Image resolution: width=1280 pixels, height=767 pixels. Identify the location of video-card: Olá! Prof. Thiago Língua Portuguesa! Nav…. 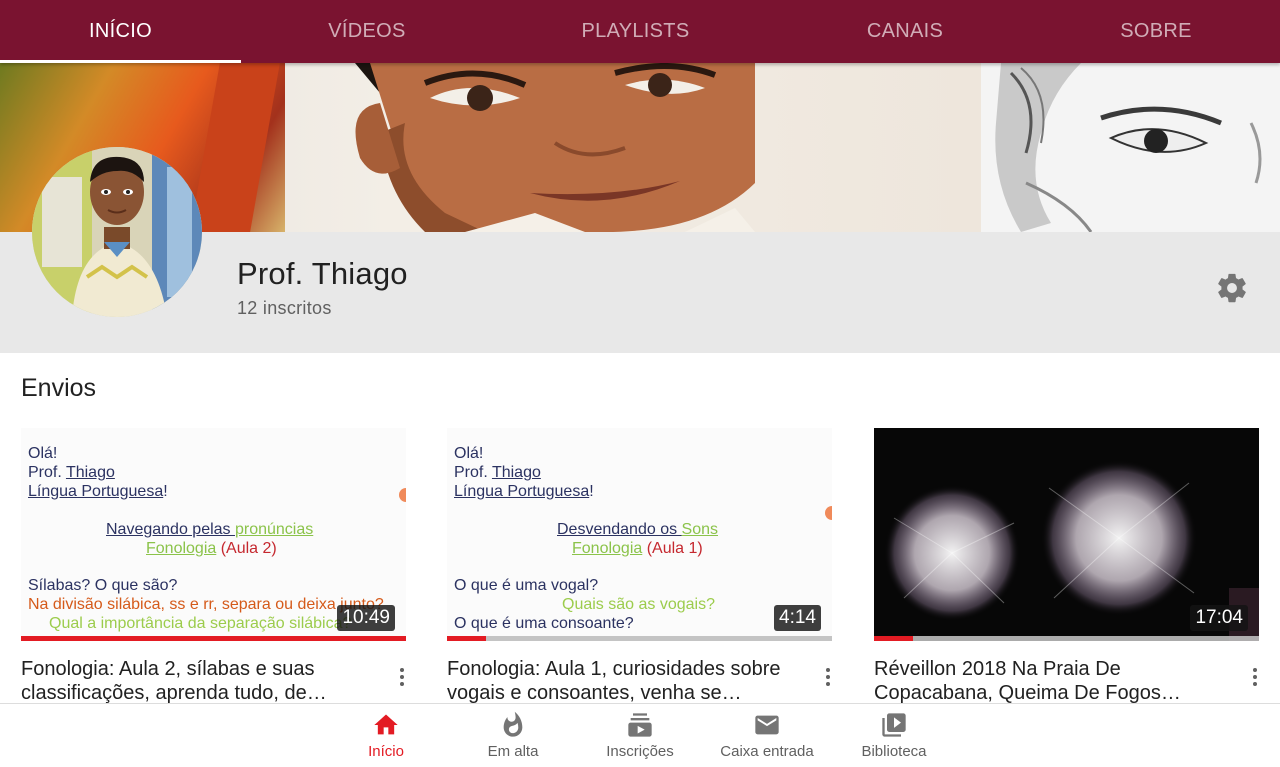
(213, 566).